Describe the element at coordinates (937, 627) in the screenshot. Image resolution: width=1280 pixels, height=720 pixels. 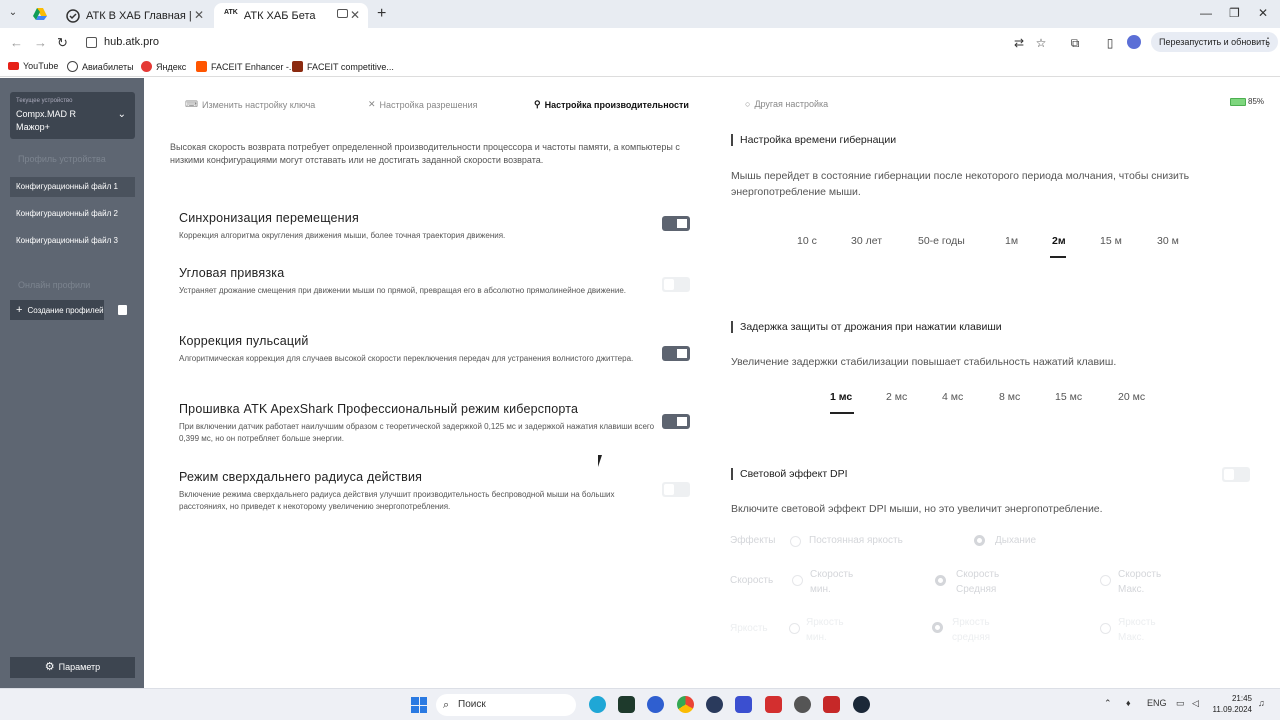
I see `brightness-radio-mid` at that location.